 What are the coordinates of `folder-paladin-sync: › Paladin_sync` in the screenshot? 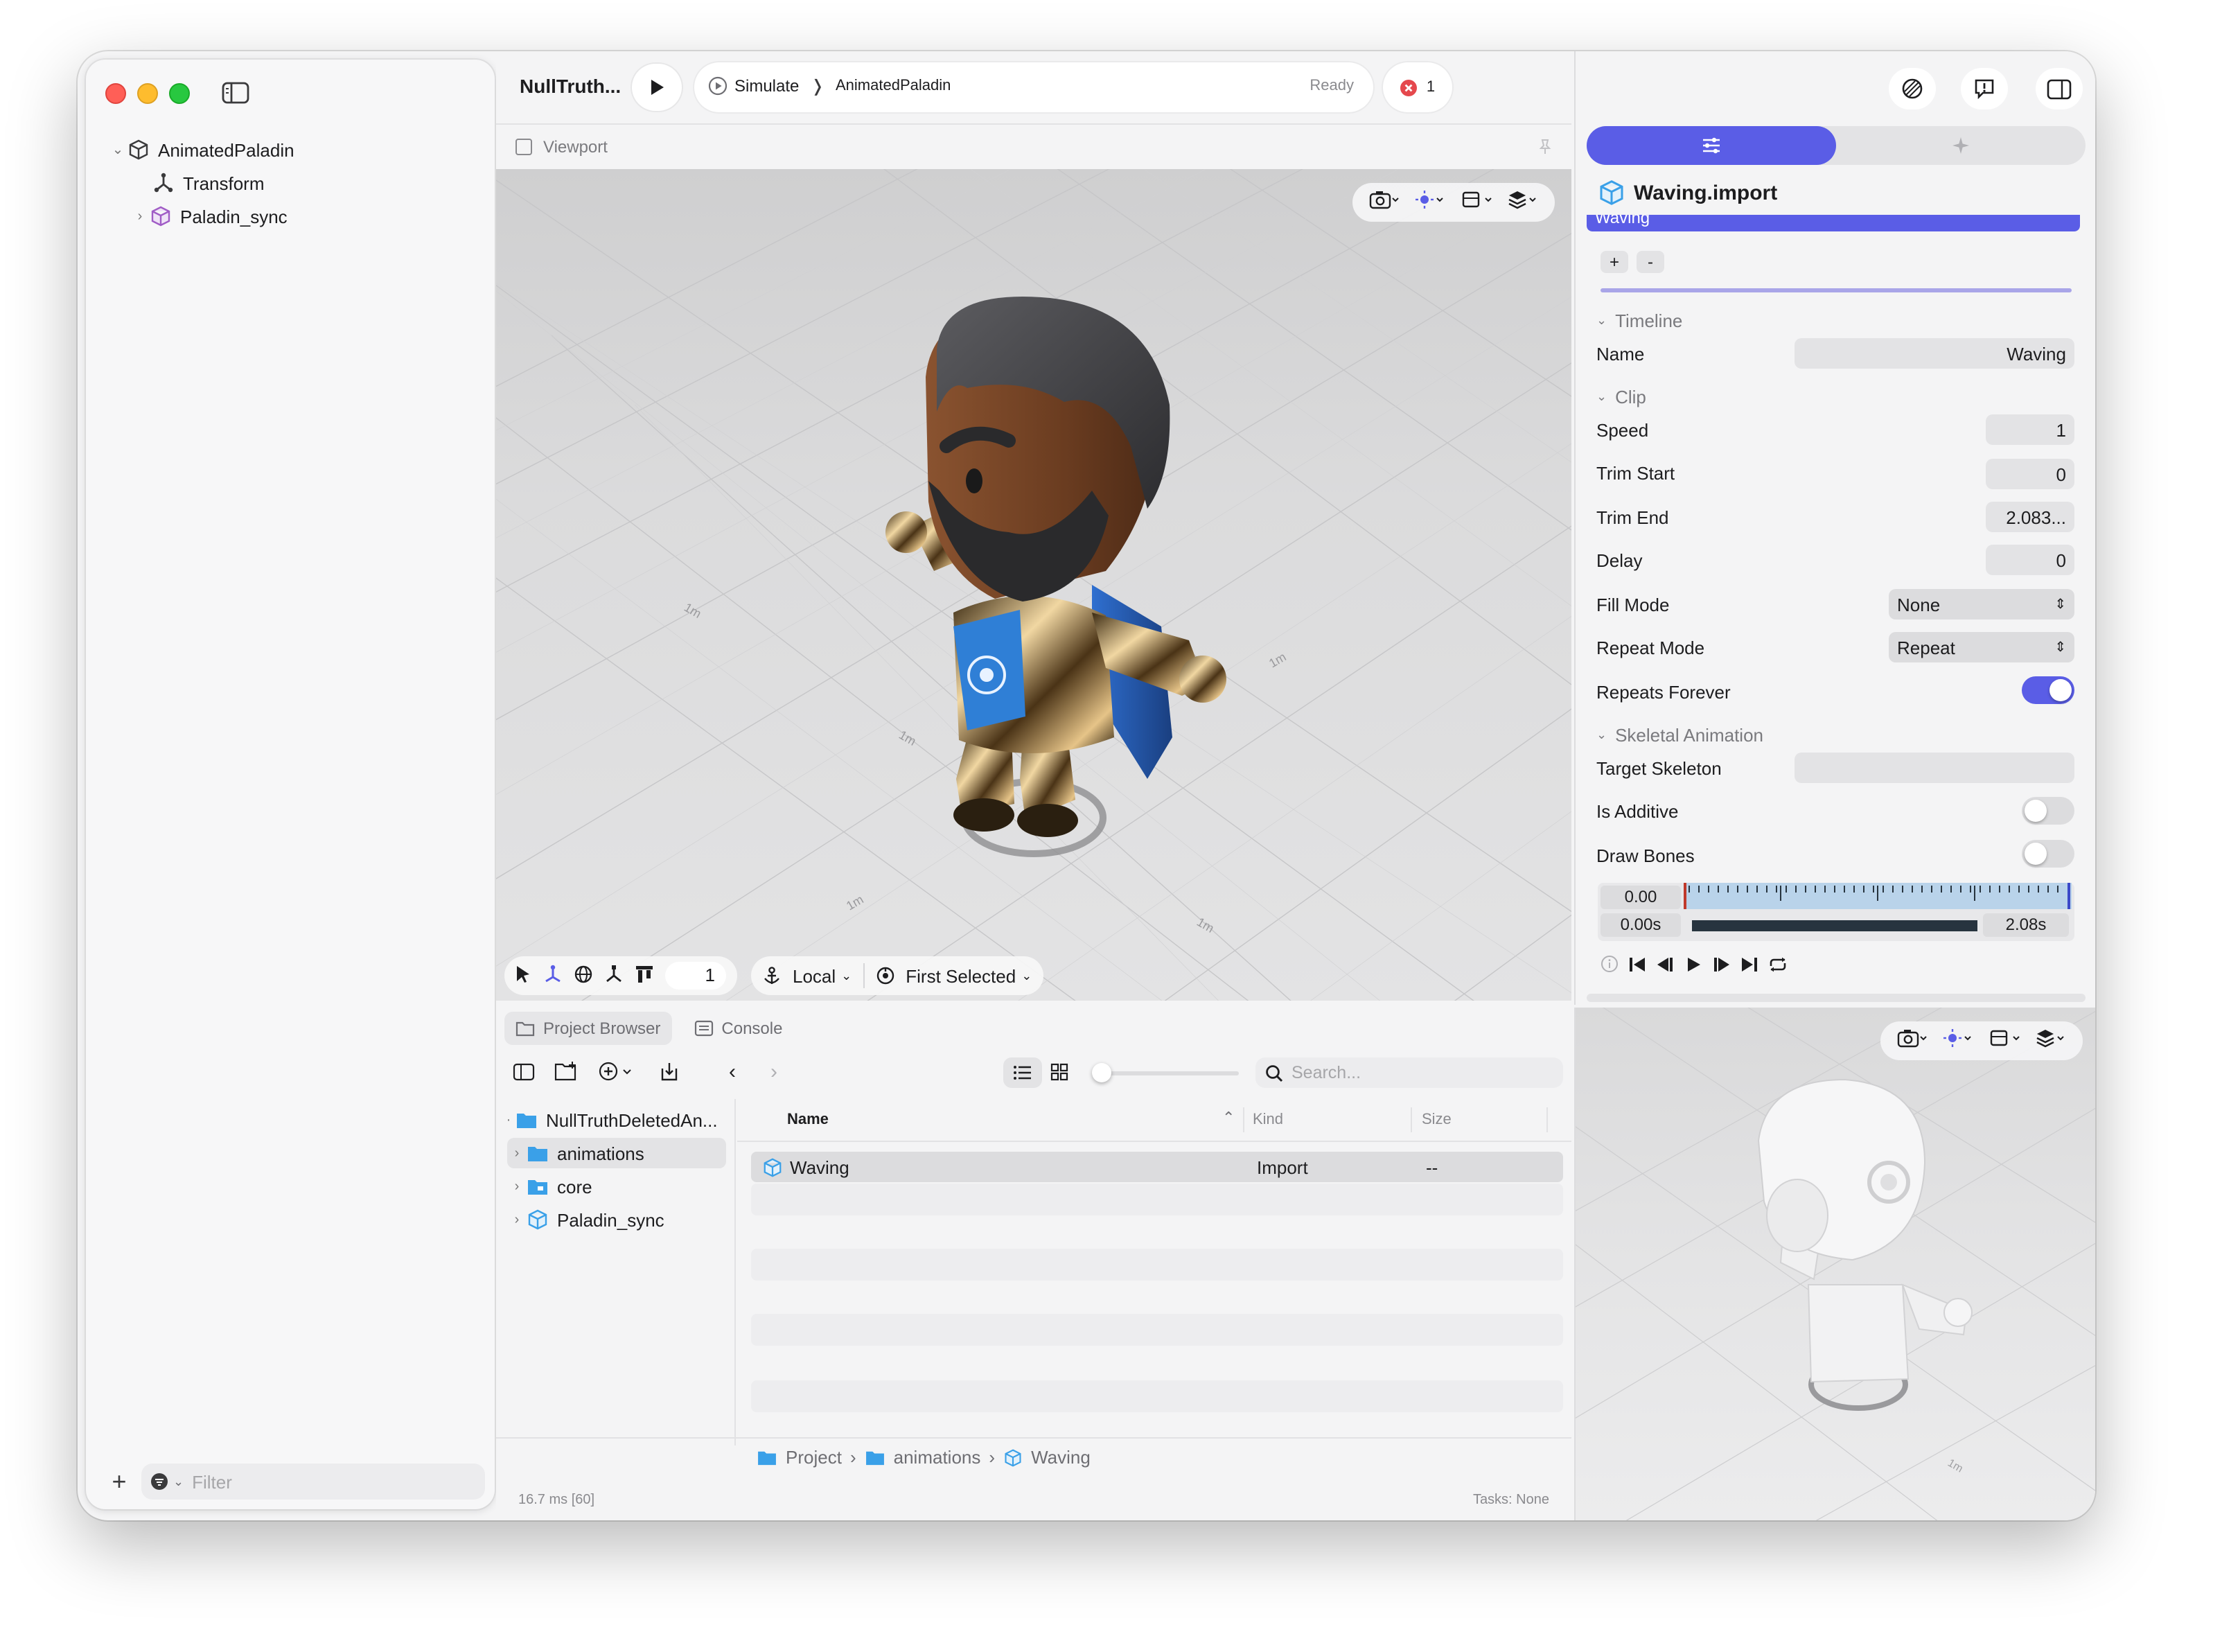 It's located at (585, 1219).